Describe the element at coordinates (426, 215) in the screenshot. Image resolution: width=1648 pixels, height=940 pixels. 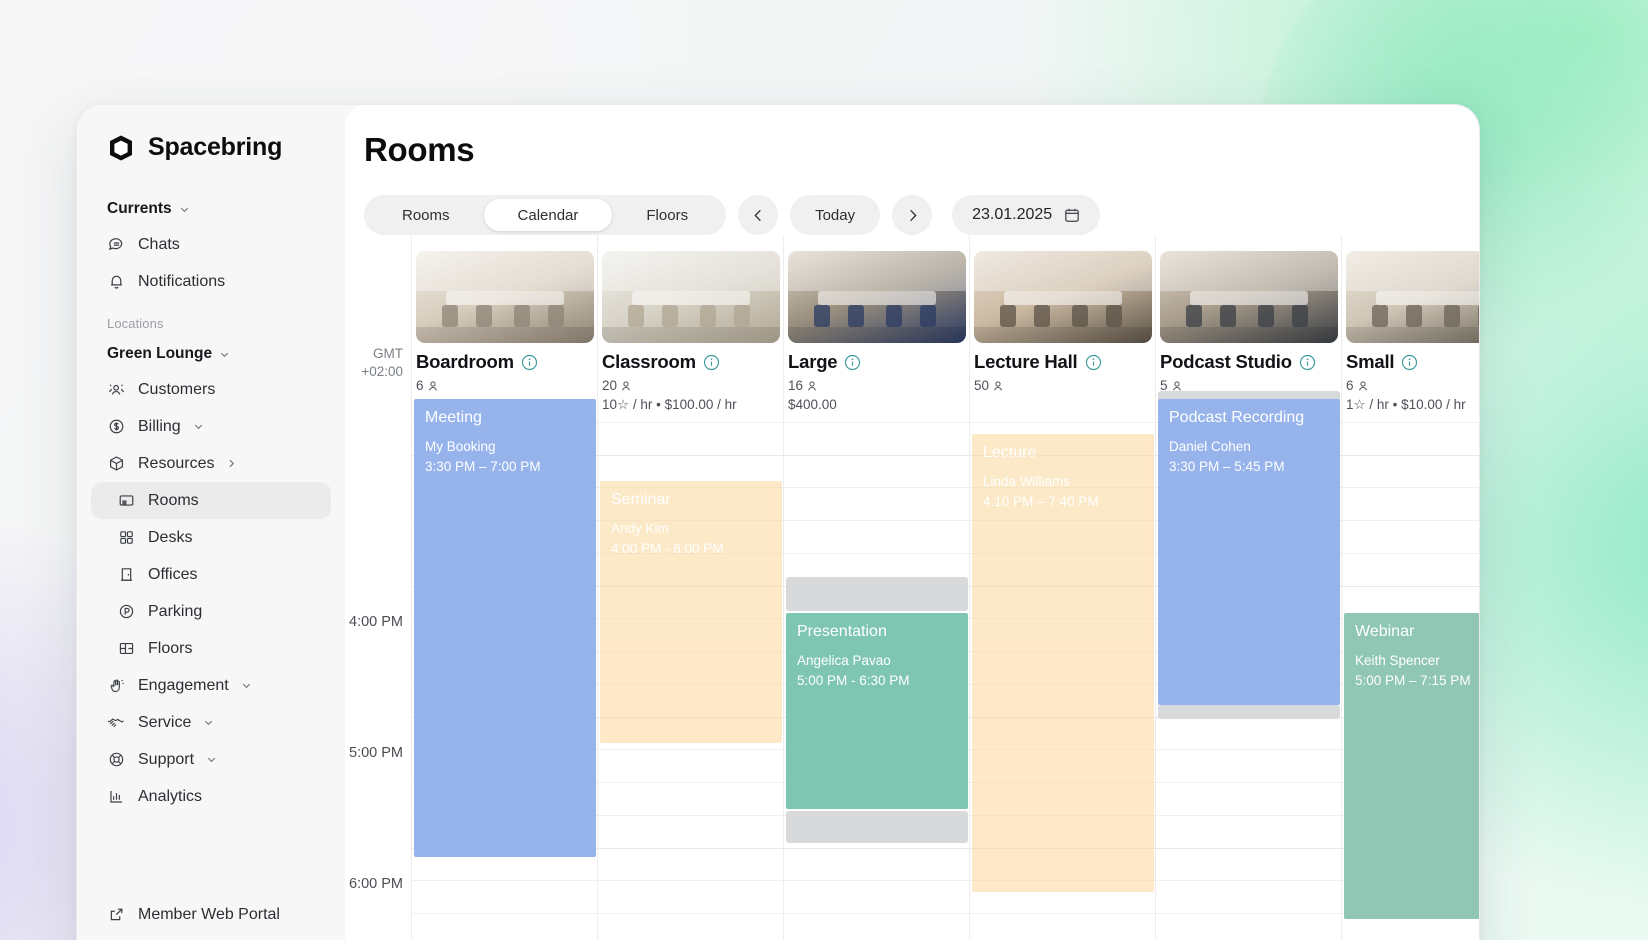
I see `tab-rooms: Rooms` at that location.